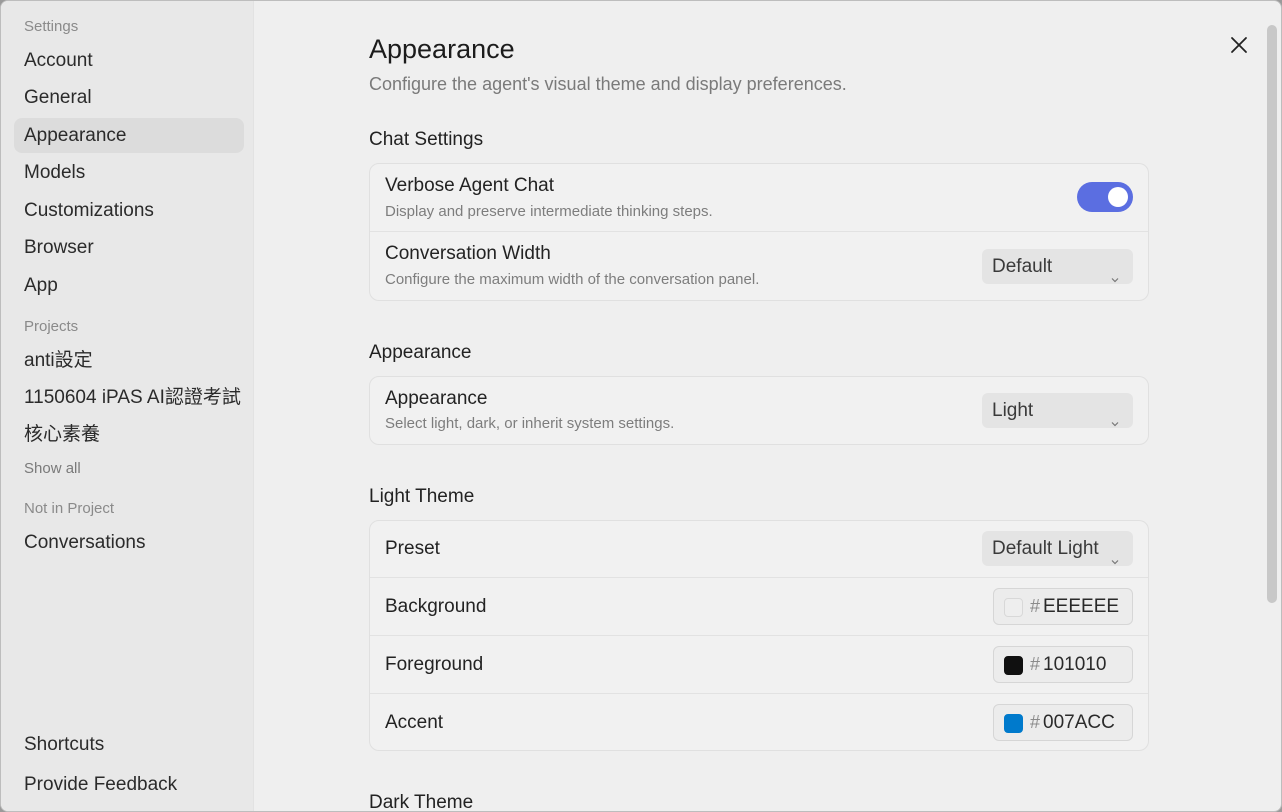 This screenshot has width=1282, height=812. I want to click on hex-value: 007ACC, so click(1079, 722).